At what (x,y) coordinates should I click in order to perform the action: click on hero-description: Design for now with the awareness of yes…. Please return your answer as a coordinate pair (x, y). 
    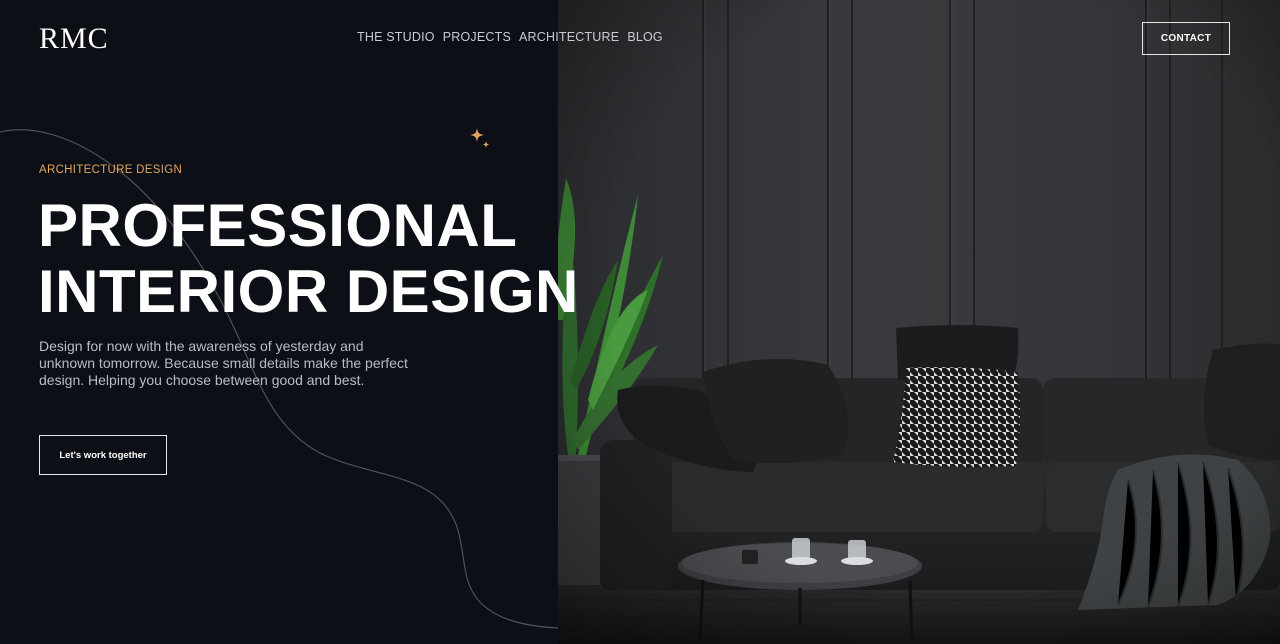
    Looking at the image, I should click on (223, 363).